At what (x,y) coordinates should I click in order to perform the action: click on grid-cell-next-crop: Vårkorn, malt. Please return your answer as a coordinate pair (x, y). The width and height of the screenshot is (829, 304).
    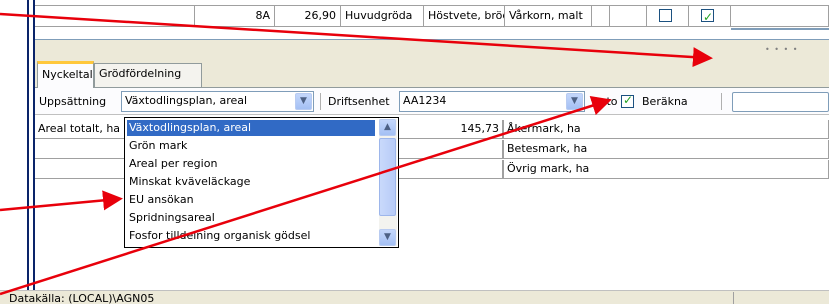
    Looking at the image, I should click on (548, 16).